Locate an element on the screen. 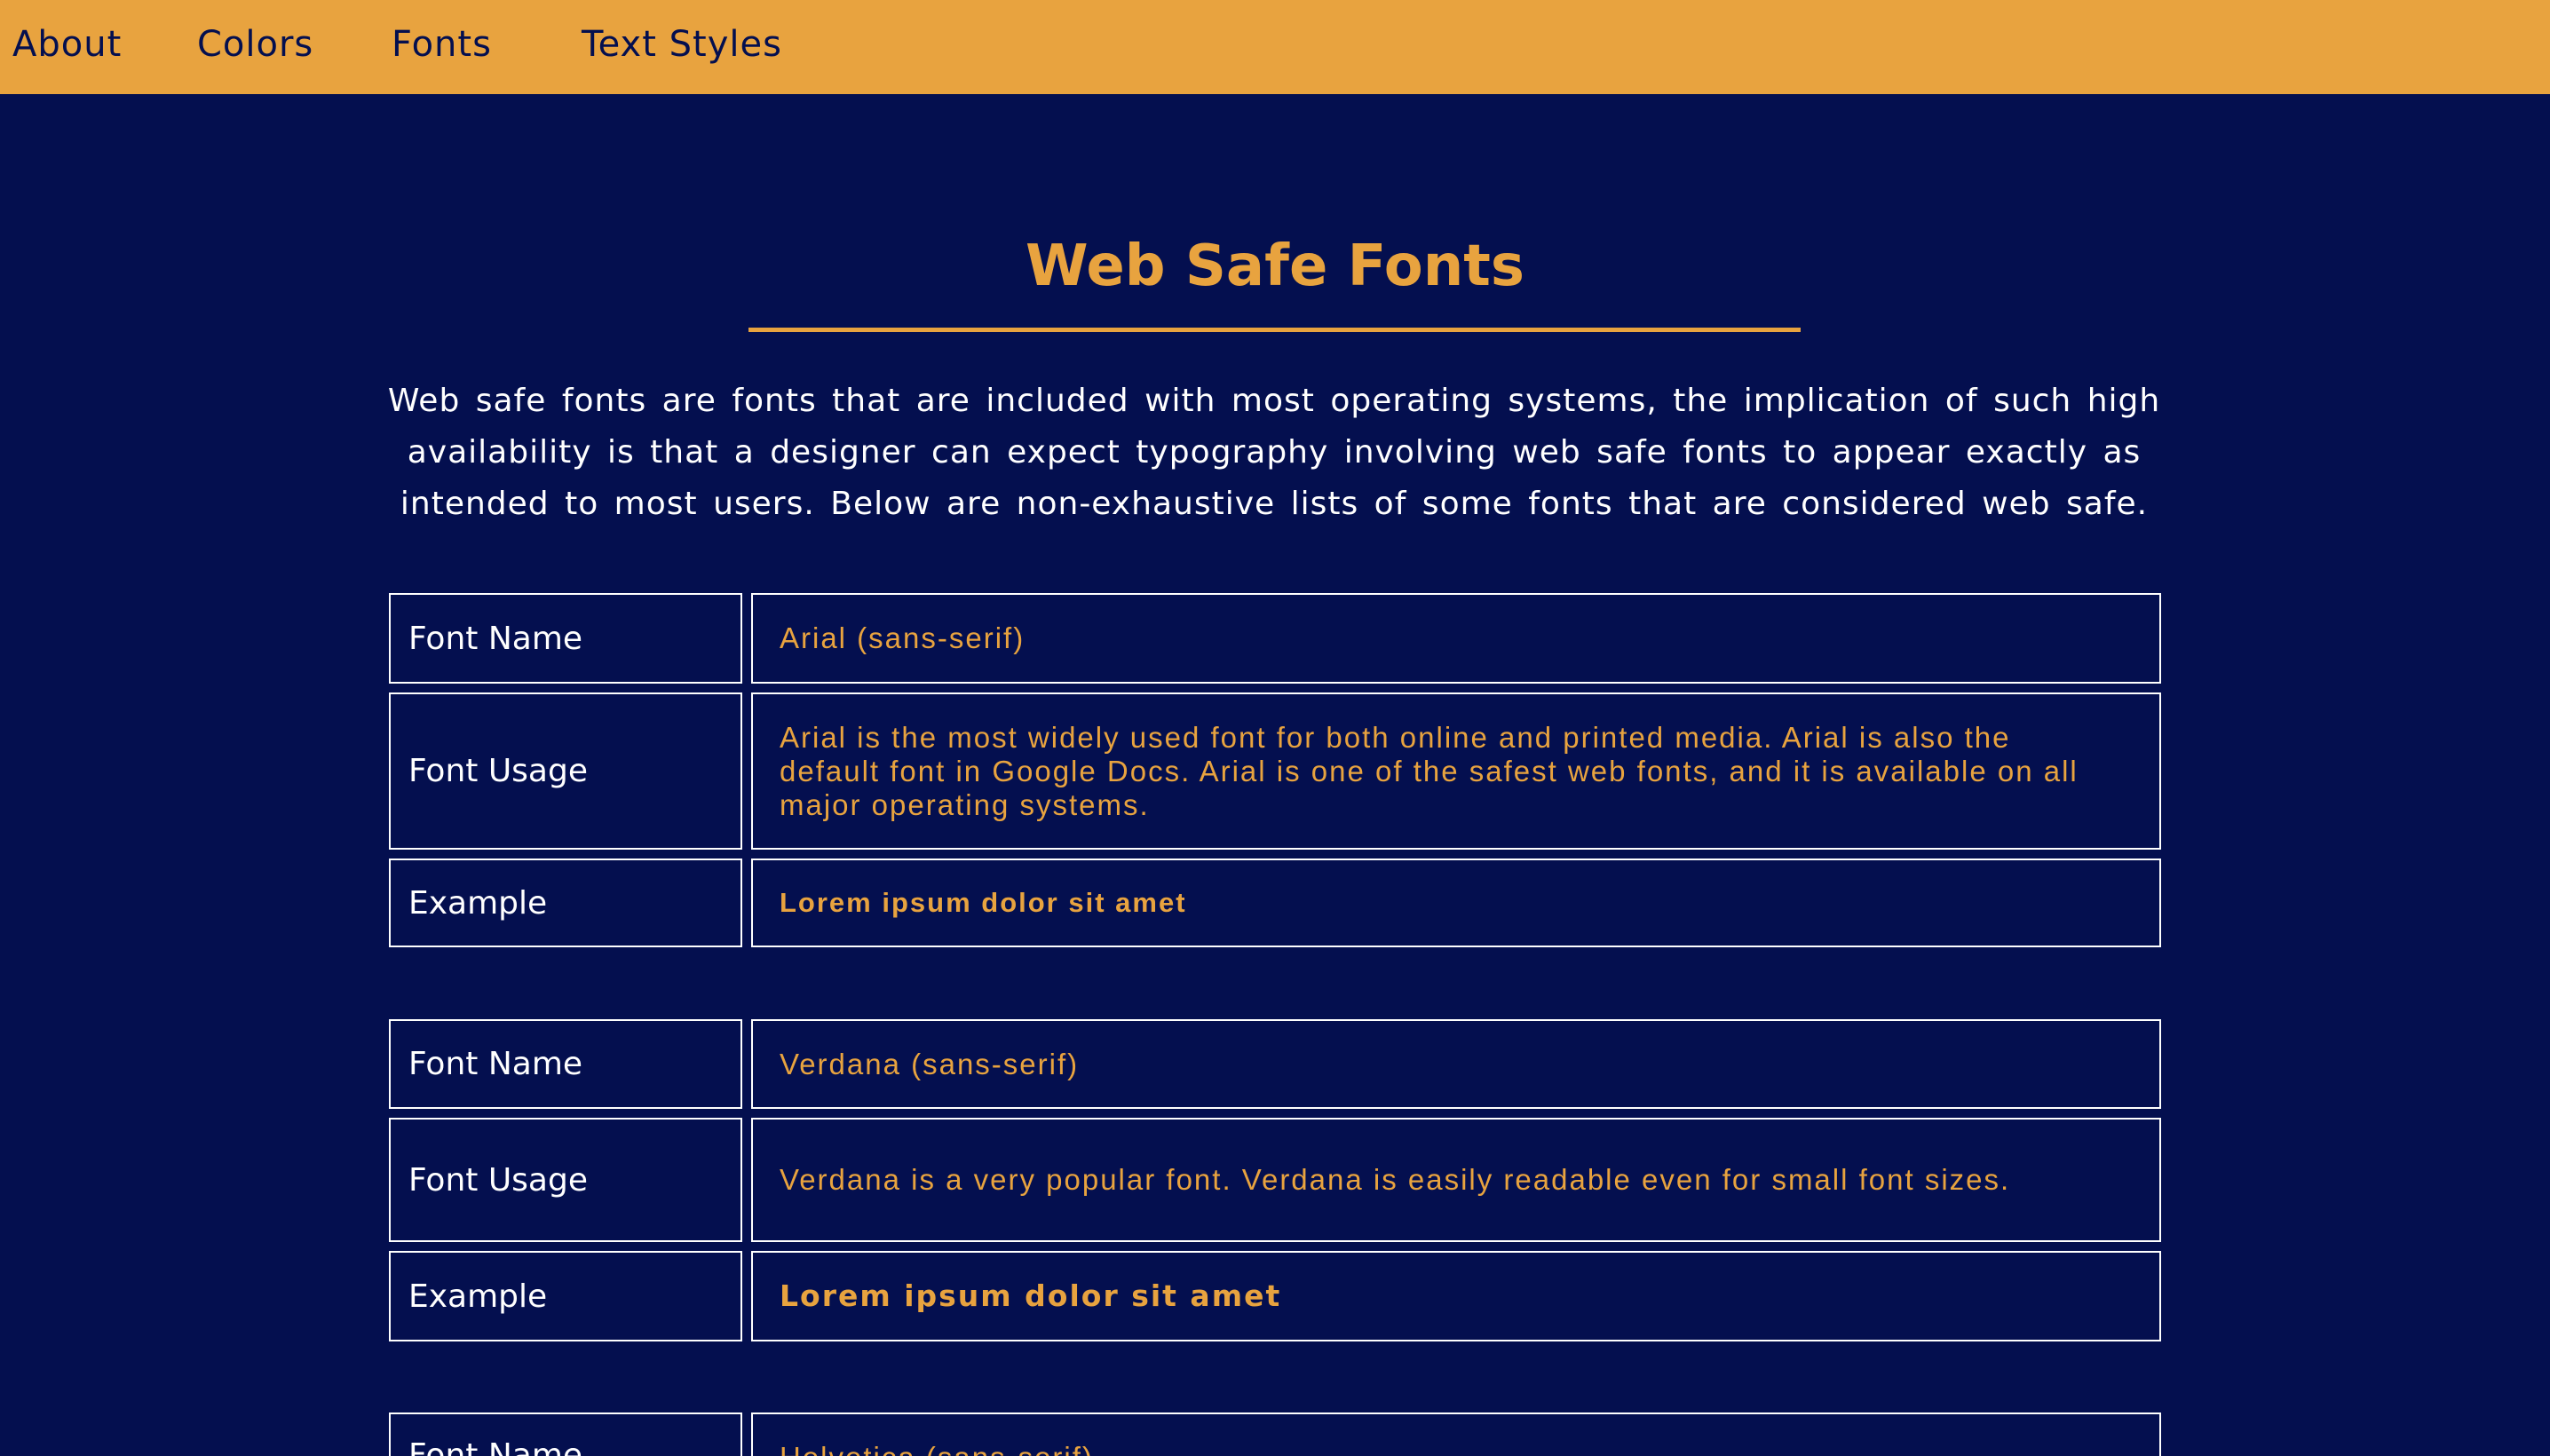 Image resolution: width=2550 pixels, height=1456 pixels. nav-link-about: About is located at coordinates (67, 44).